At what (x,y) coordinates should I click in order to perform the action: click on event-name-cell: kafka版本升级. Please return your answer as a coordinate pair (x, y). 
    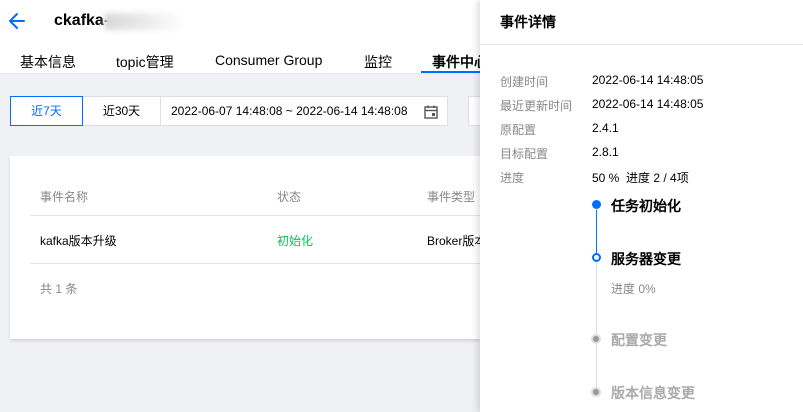
    Looking at the image, I should click on (78, 240).